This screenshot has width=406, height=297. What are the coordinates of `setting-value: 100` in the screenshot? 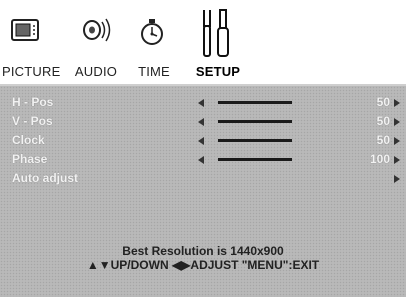 It's located at (379, 159).